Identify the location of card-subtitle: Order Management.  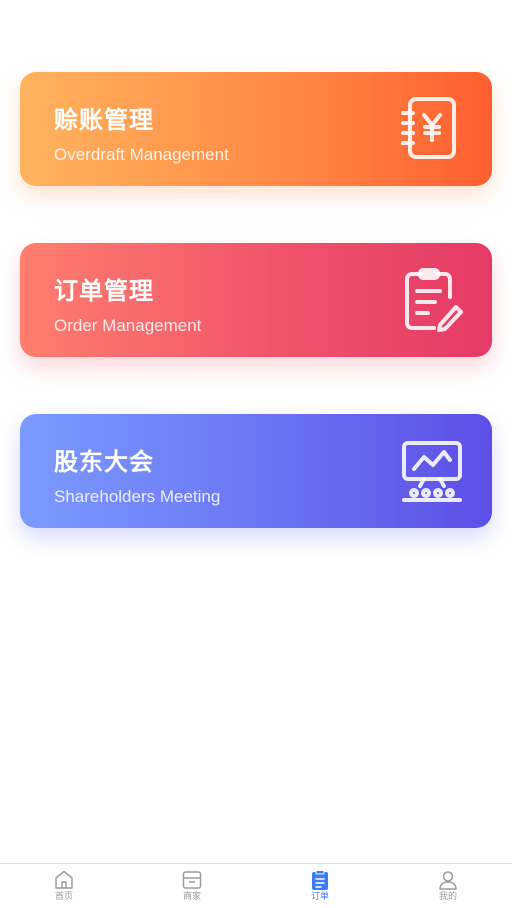
(128, 325).